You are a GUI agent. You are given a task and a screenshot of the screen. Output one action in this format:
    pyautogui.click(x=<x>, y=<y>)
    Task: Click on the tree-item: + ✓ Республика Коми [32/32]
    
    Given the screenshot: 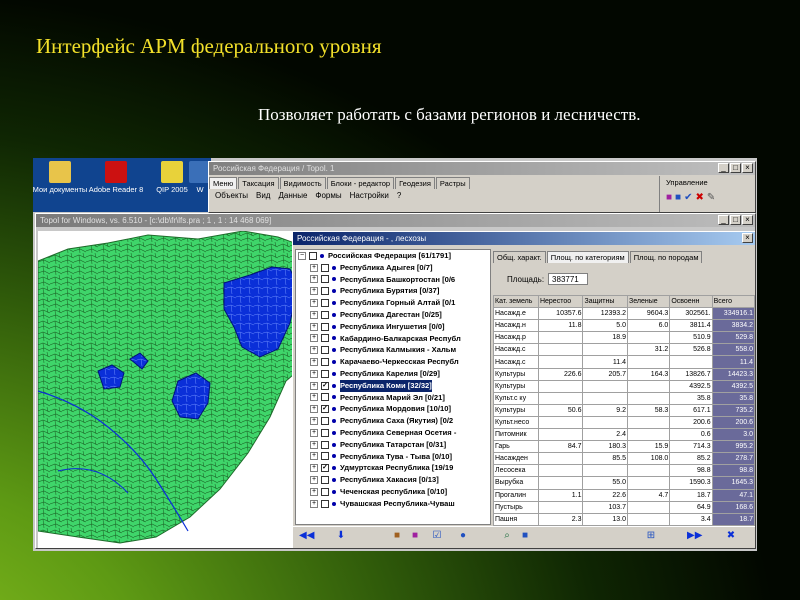 What is the action you would take?
    pyautogui.click(x=393, y=385)
    